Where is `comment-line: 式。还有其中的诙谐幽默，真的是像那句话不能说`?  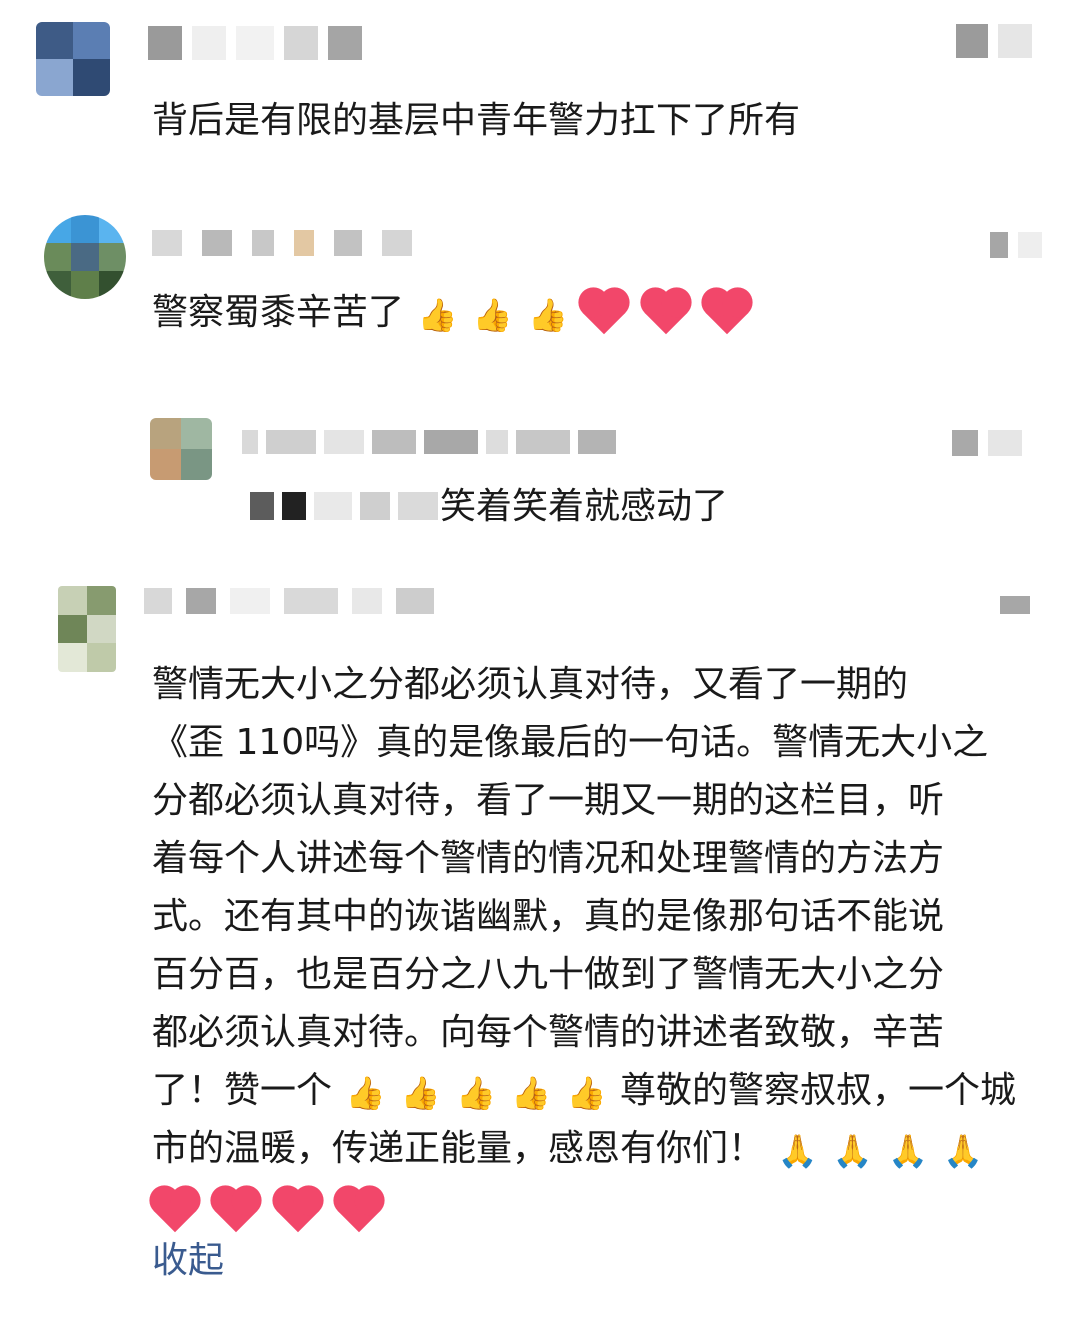
comment-line: 式。还有其中的诙谐幽默，真的是像那句话不能说 is located at coordinates (548, 916).